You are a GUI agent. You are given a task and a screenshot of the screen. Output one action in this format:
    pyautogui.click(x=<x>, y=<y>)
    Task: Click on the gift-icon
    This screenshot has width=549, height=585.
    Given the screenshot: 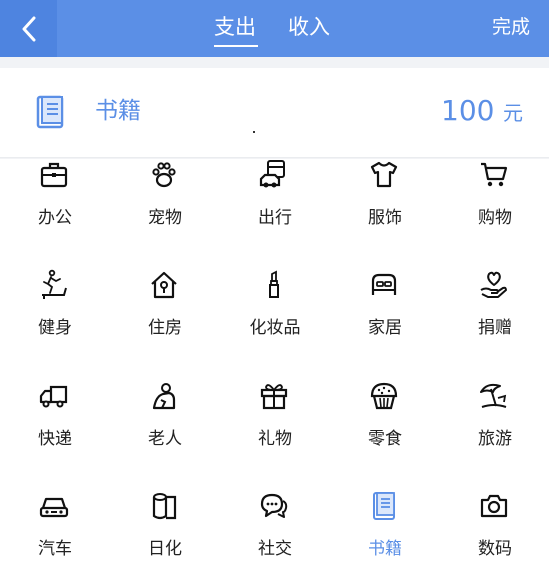 What is the action you would take?
    pyautogui.click(x=274, y=396)
    